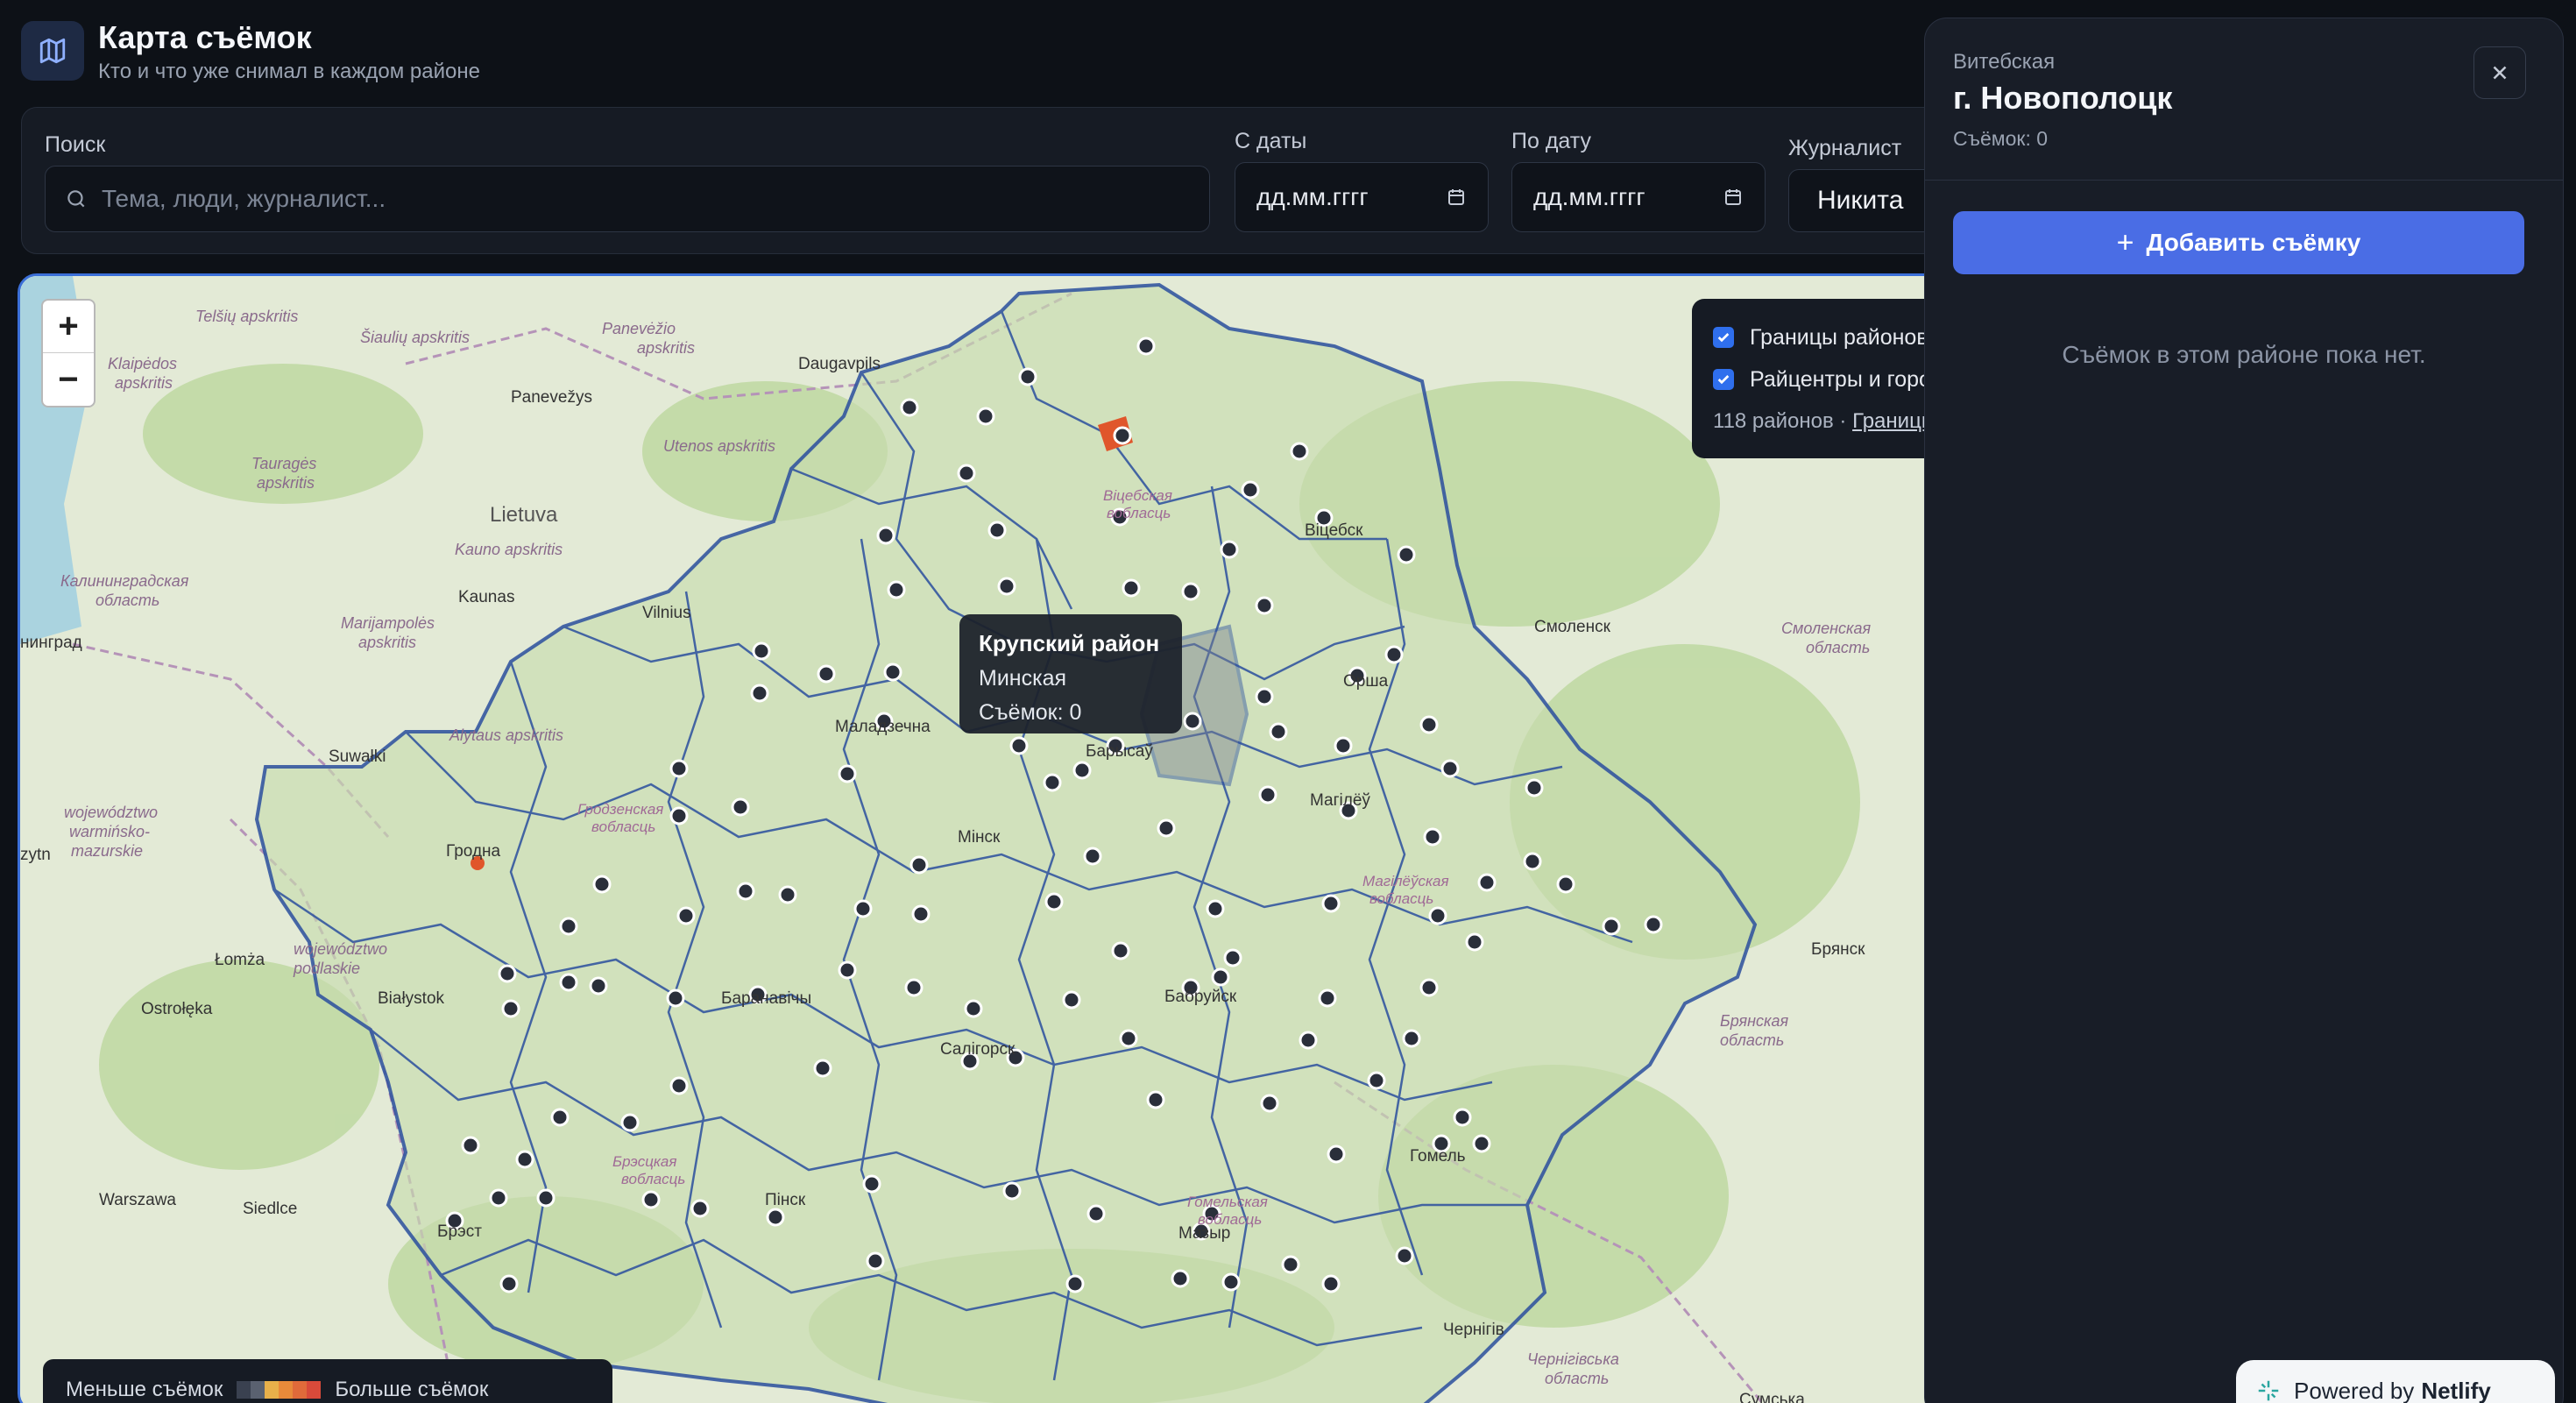  What do you see at coordinates (289, 72) in the screenshot?
I see `page-subtitle: Кто и что уже снимал в каждом районе` at bounding box center [289, 72].